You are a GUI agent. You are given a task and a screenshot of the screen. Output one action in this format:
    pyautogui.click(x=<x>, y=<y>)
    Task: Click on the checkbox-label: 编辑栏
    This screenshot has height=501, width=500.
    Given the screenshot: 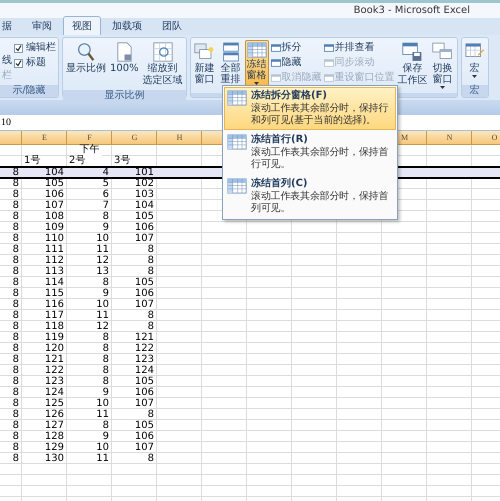 What is the action you would take?
    pyautogui.click(x=41, y=48)
    